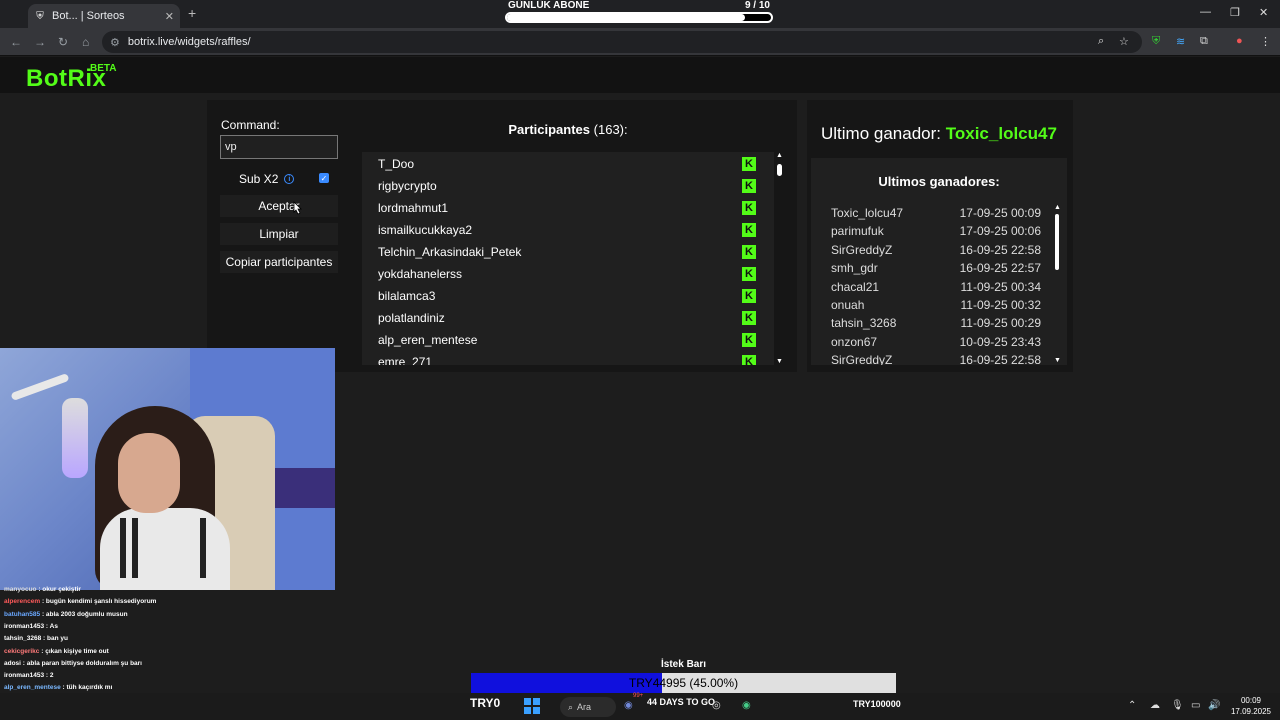 Image resolution: width=1280 pixels, height=720 pixels. Describe the element at coordinates (1205, 12) in the screenshot. I see `minimize-icon: —` at that location.